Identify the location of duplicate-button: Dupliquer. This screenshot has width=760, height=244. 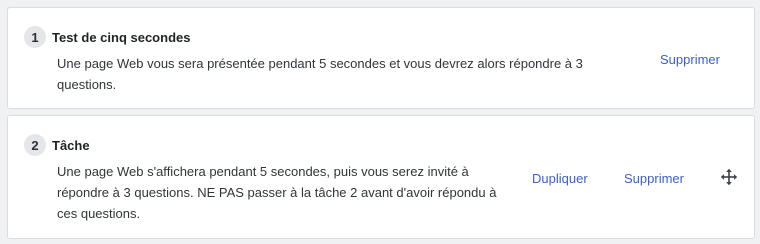
(560, 178).